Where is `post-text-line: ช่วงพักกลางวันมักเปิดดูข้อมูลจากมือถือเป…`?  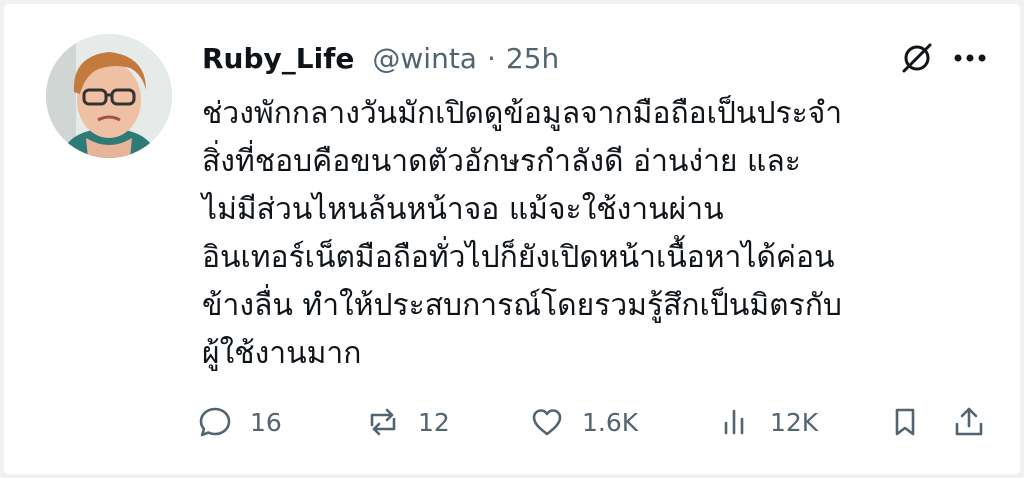
post-text-line: ช่วงพักกลางวันมักเปิดดูข้อมูลจากมือถือเป… is located at coordinates (522, 113).